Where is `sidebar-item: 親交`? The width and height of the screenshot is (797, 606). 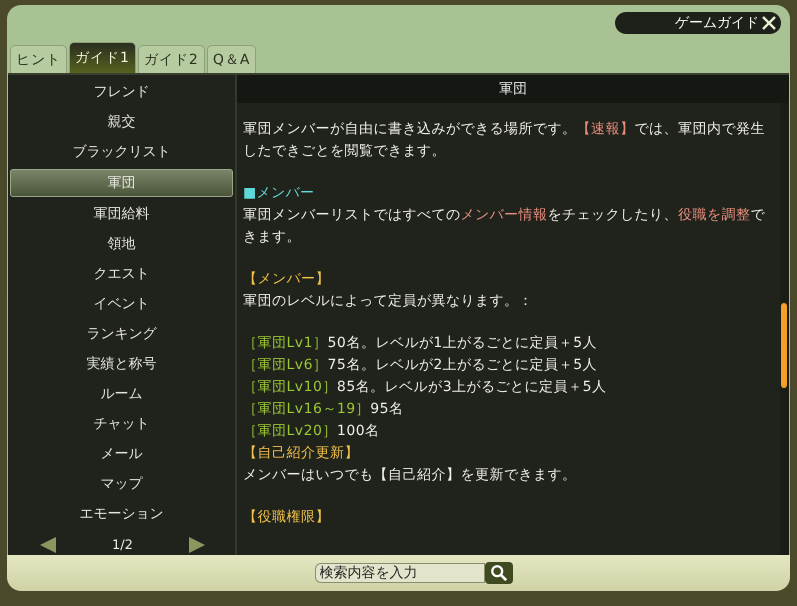 sidebar-item: 親交 is located at coordinates (121, 122).